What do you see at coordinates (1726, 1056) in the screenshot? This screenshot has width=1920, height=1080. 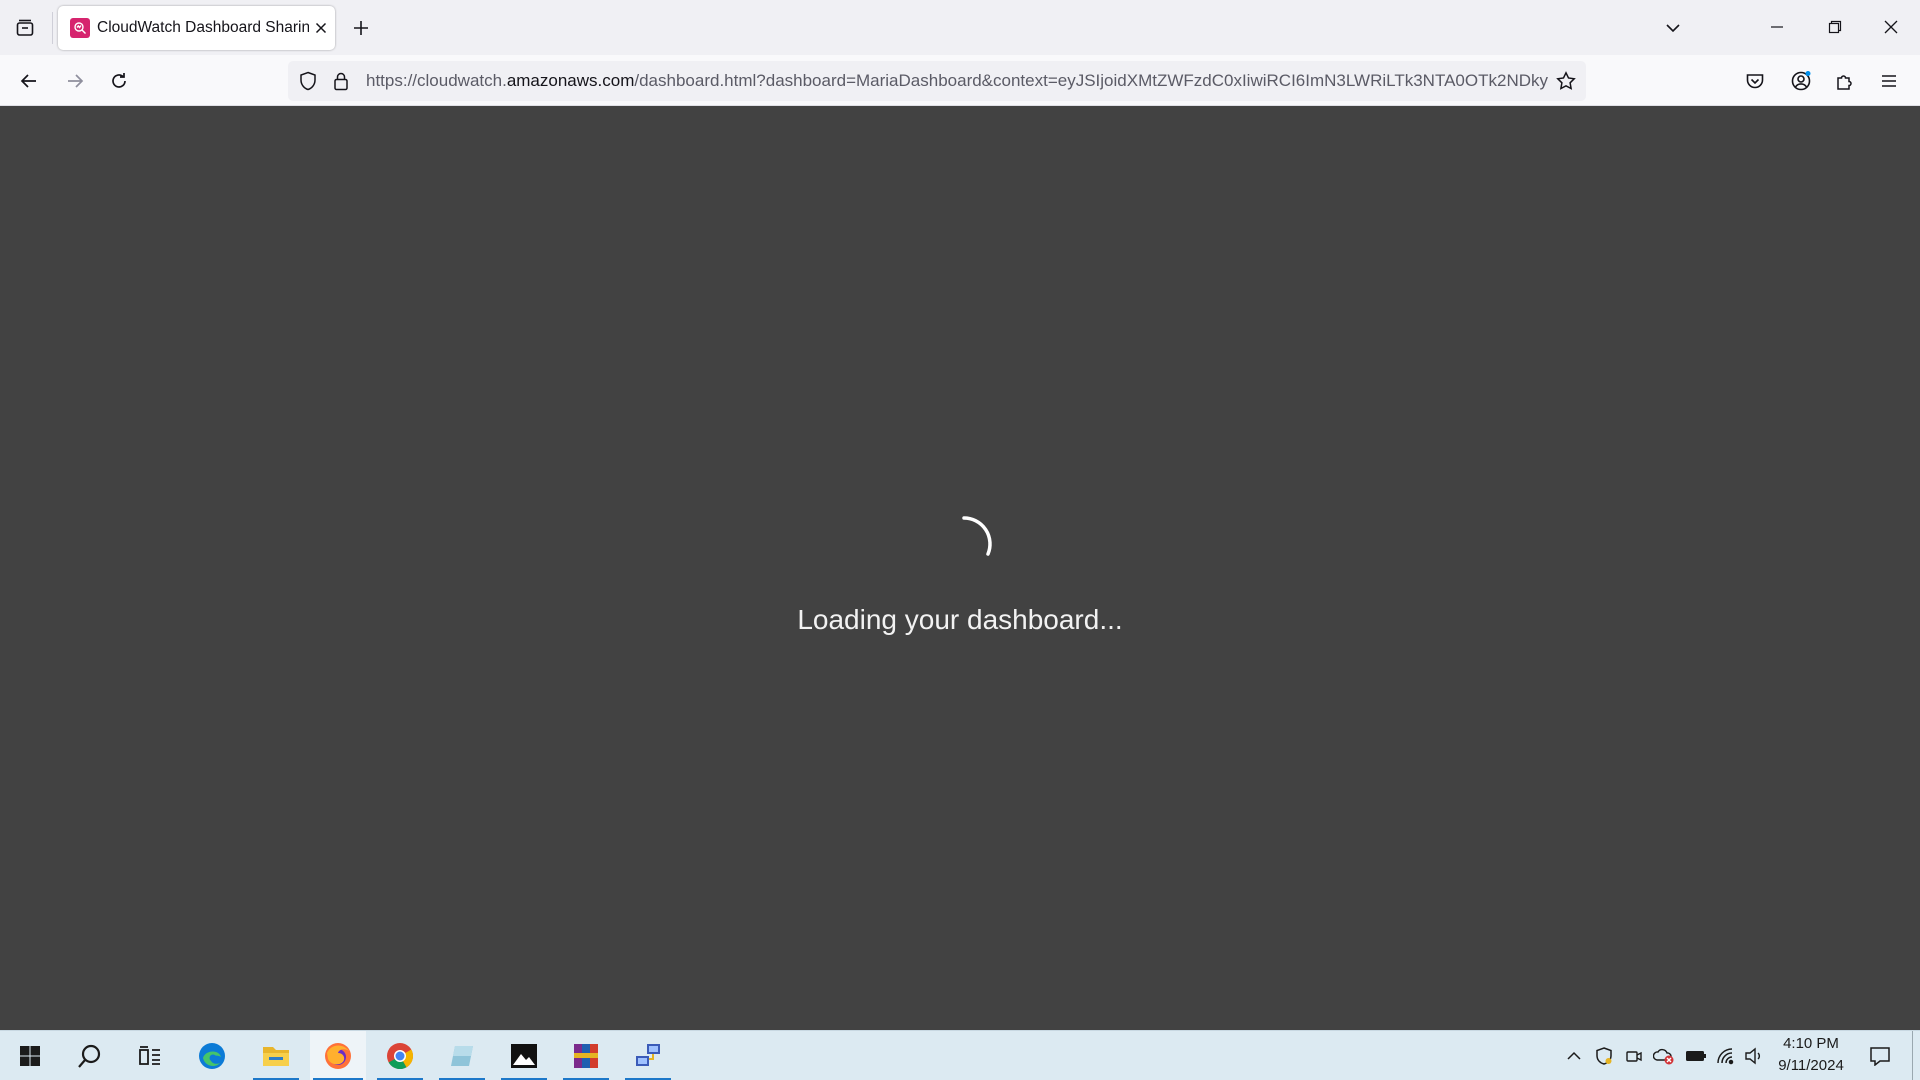 I see `wifi-icon` at bounding box center [1726, 1056].